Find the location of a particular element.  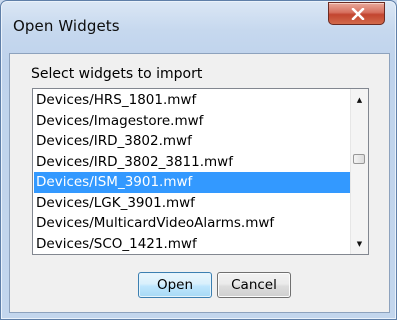

prompt-label: Select widgets to import is located at coordinates (117, 74).